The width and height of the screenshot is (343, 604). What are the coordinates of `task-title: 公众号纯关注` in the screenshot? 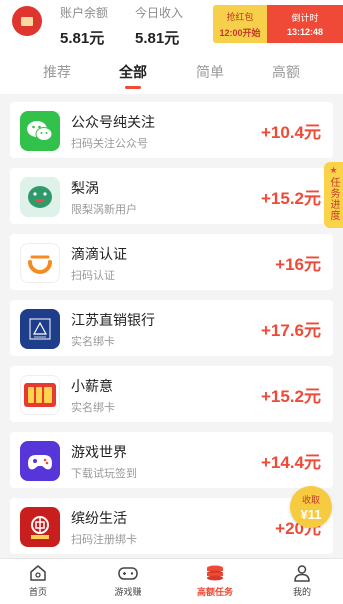 It's located at (113, 122).